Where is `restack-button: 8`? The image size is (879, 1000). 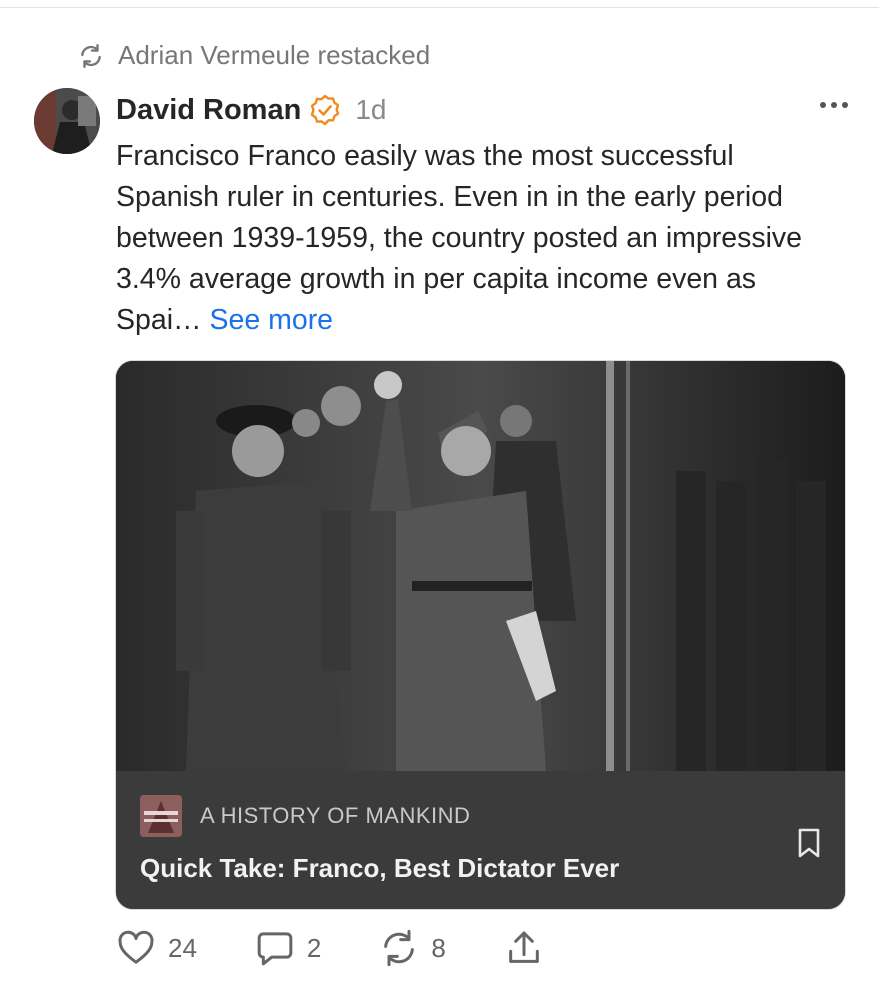 restack-button: 8 is located at coordinates (412, 948).